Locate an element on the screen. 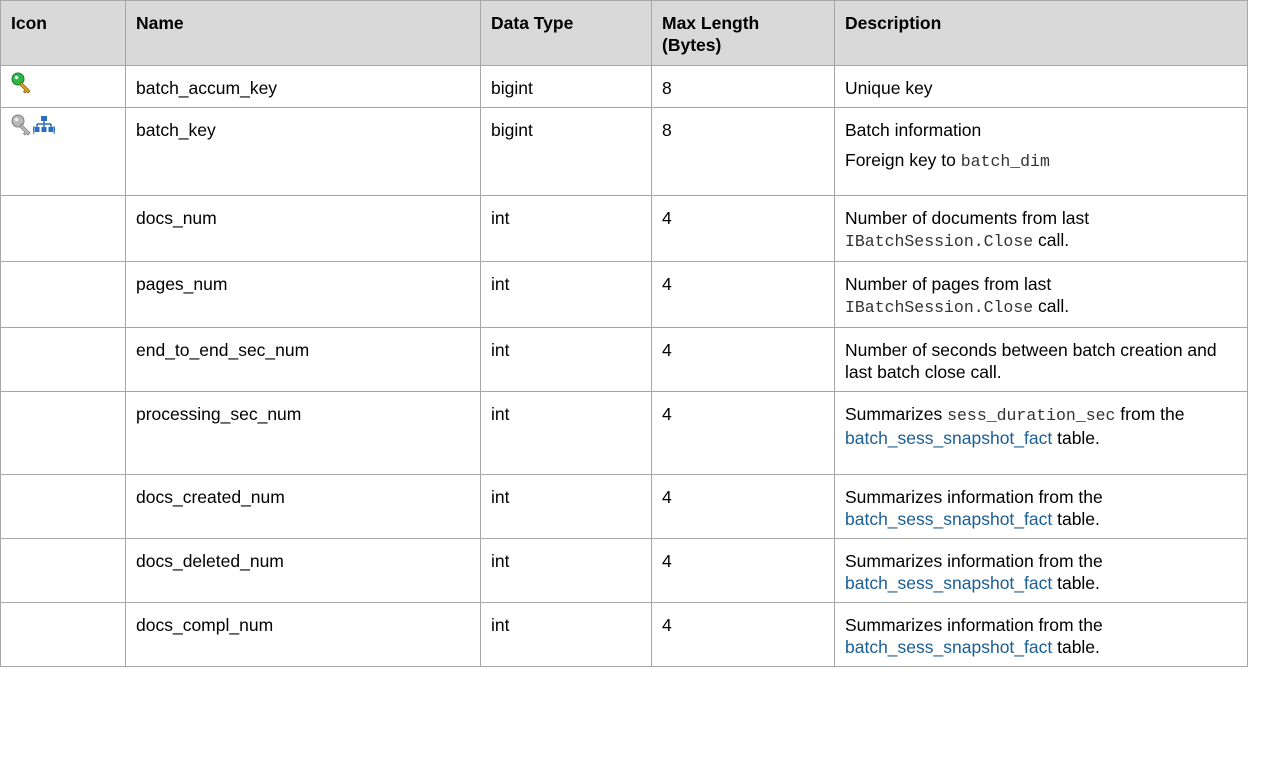  description-prefix: Foreign key to is located at coordinates (903, 160).